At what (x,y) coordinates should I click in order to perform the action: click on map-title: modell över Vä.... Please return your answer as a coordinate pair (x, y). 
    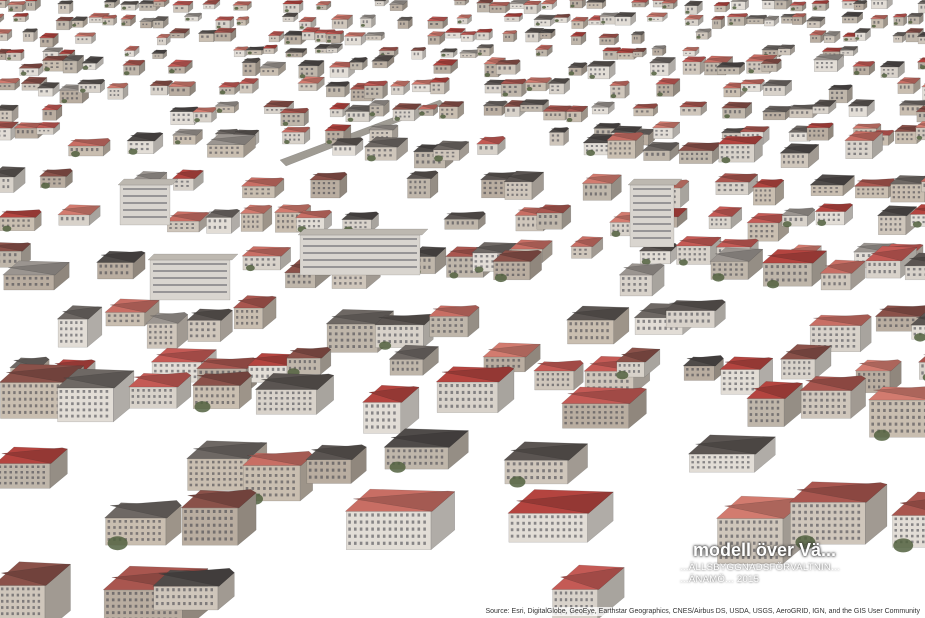
    Looking at the image, I should click on (765, 550).